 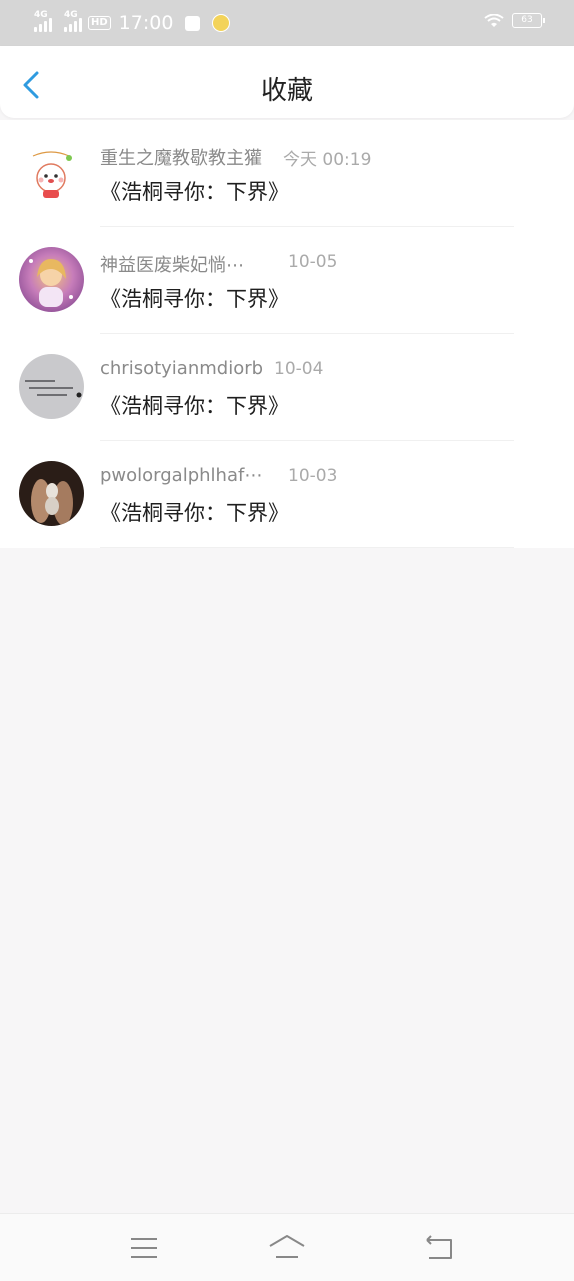 What do you see at coordinates (182, 368) in the screenshot?
I see `author-name: chrisotyianmdiorb` at bounding box center [182, 368].